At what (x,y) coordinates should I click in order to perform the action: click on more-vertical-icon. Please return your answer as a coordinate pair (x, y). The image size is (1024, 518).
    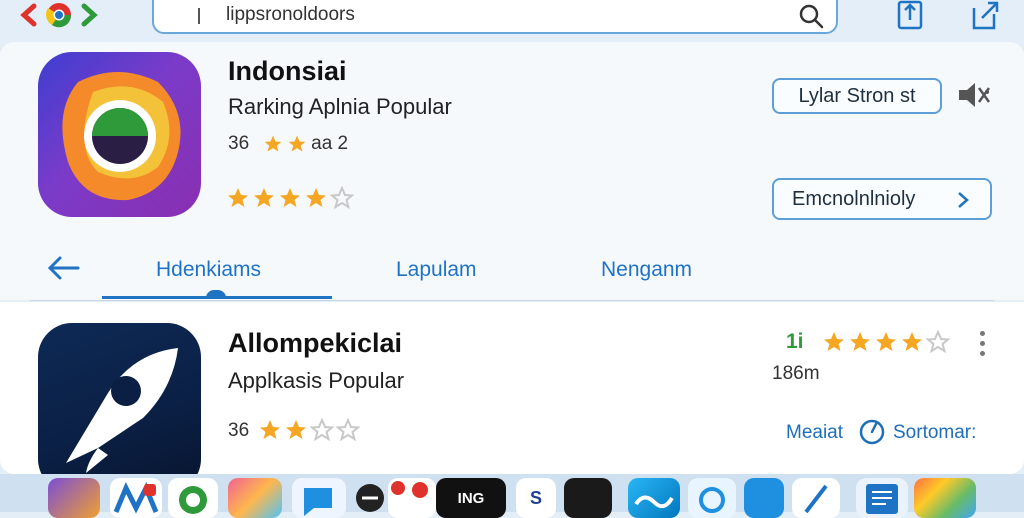
    Looking at the image, I should click on (983, 343).